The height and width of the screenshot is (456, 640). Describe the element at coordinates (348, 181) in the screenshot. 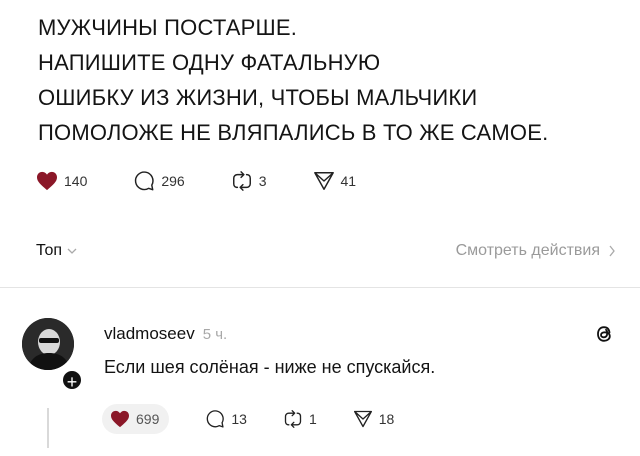

I see `post-share-count: 41` at that location.